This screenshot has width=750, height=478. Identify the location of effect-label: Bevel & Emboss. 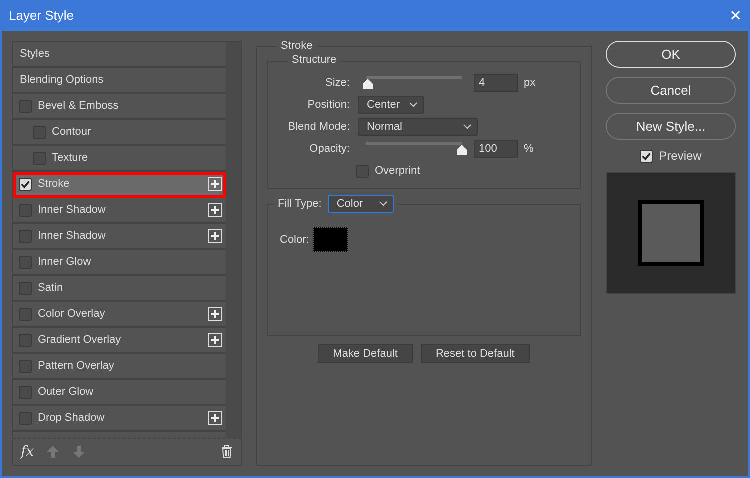
(79, 106).